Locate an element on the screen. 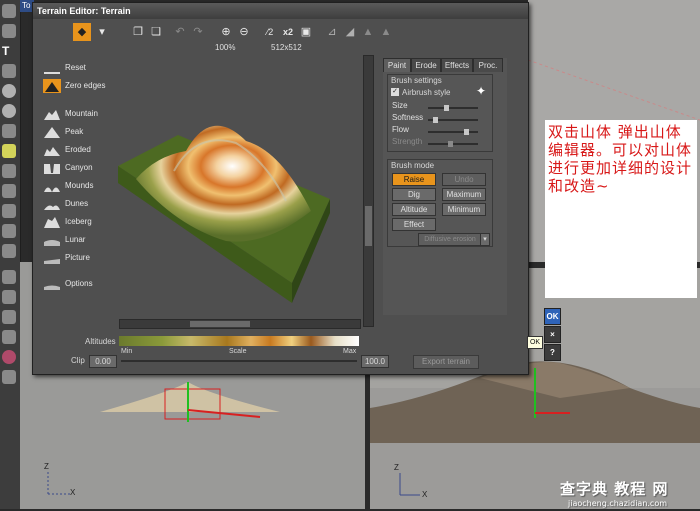 The width and height of the screenshot is (700, 511). preset-label: Peak is located at coordinates (74, 131).